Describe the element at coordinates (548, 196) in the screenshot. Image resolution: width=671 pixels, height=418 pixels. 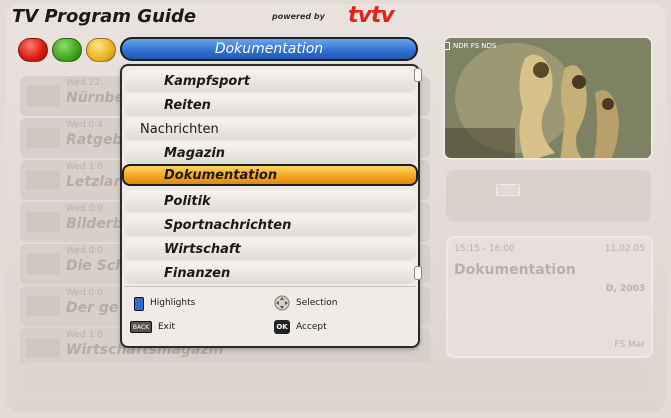
I see `timeline-grid` at that location.